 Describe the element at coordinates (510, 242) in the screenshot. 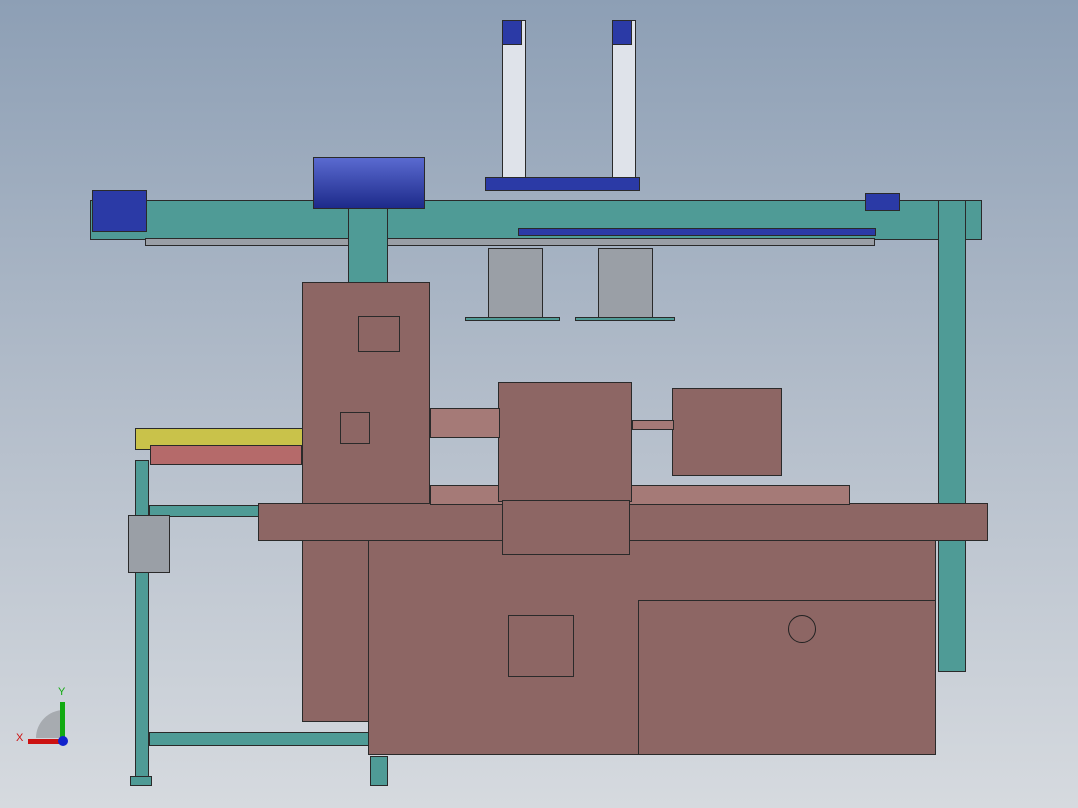

I see `gantry-rail` at that location.